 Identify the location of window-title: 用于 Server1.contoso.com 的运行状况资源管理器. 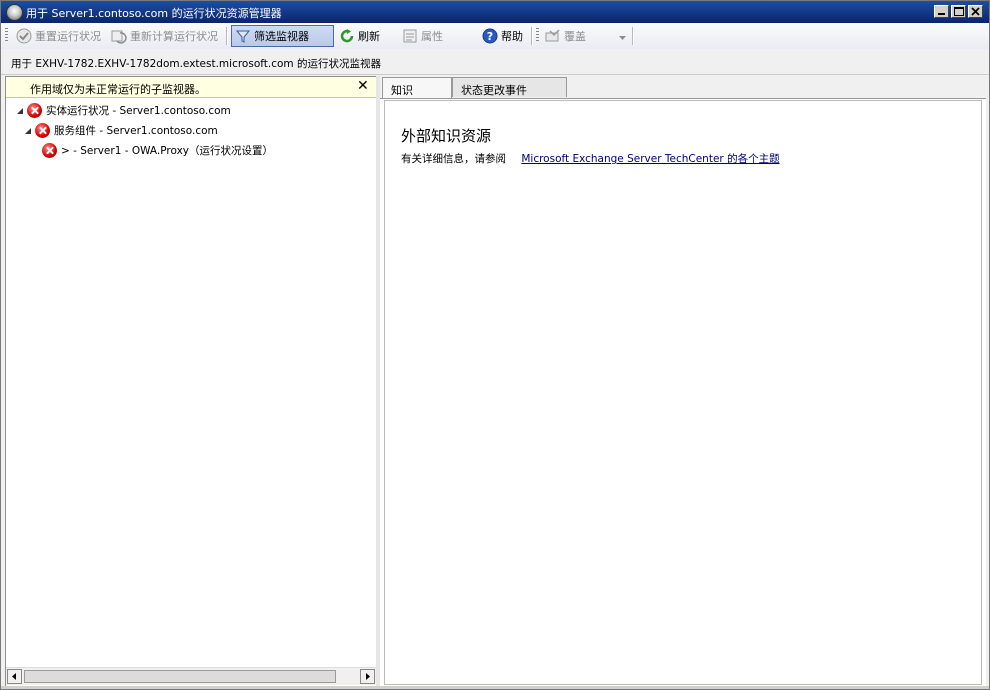
(154, 13).